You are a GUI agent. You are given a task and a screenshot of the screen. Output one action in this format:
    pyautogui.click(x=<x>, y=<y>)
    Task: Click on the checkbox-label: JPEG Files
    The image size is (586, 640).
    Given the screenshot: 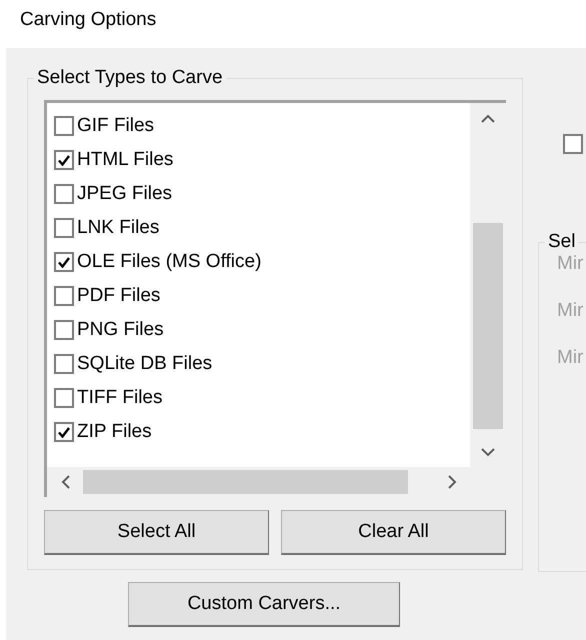 What is the action you would take?
    pyautogui.click(x=124, y=194)
    